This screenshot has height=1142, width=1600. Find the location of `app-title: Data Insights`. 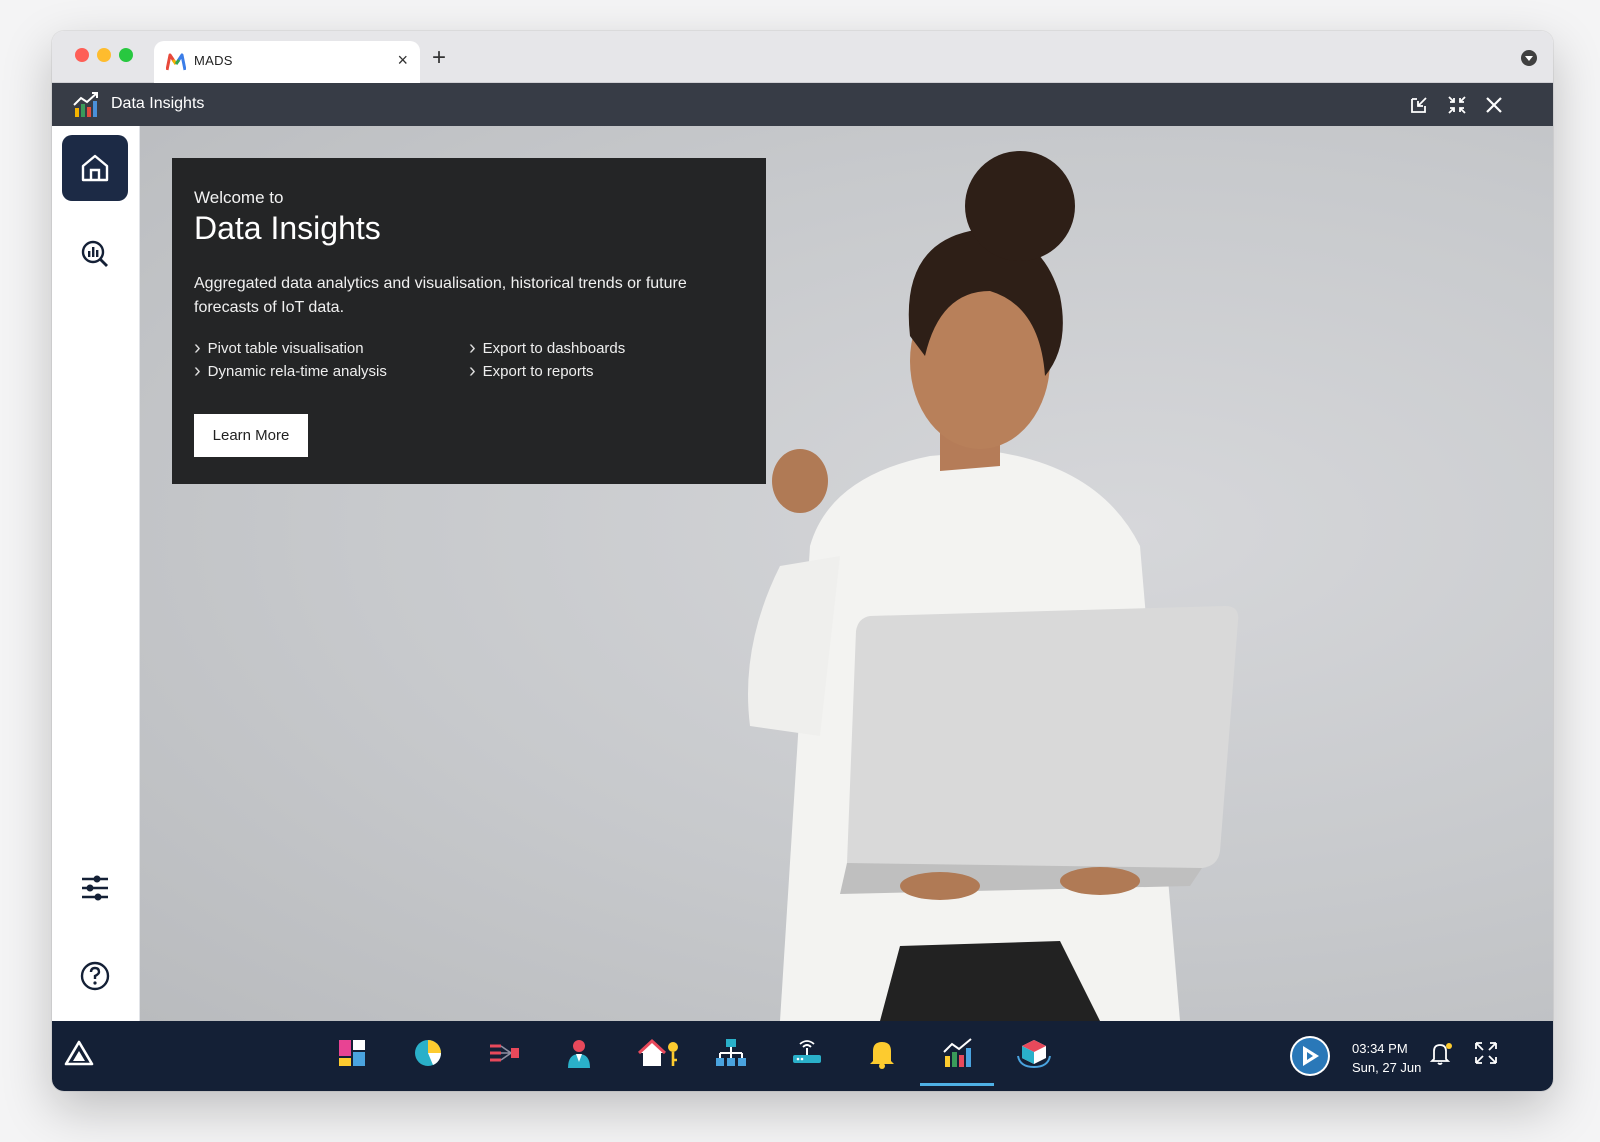

app-title: Data Insights is located at coordinates (158, 103).